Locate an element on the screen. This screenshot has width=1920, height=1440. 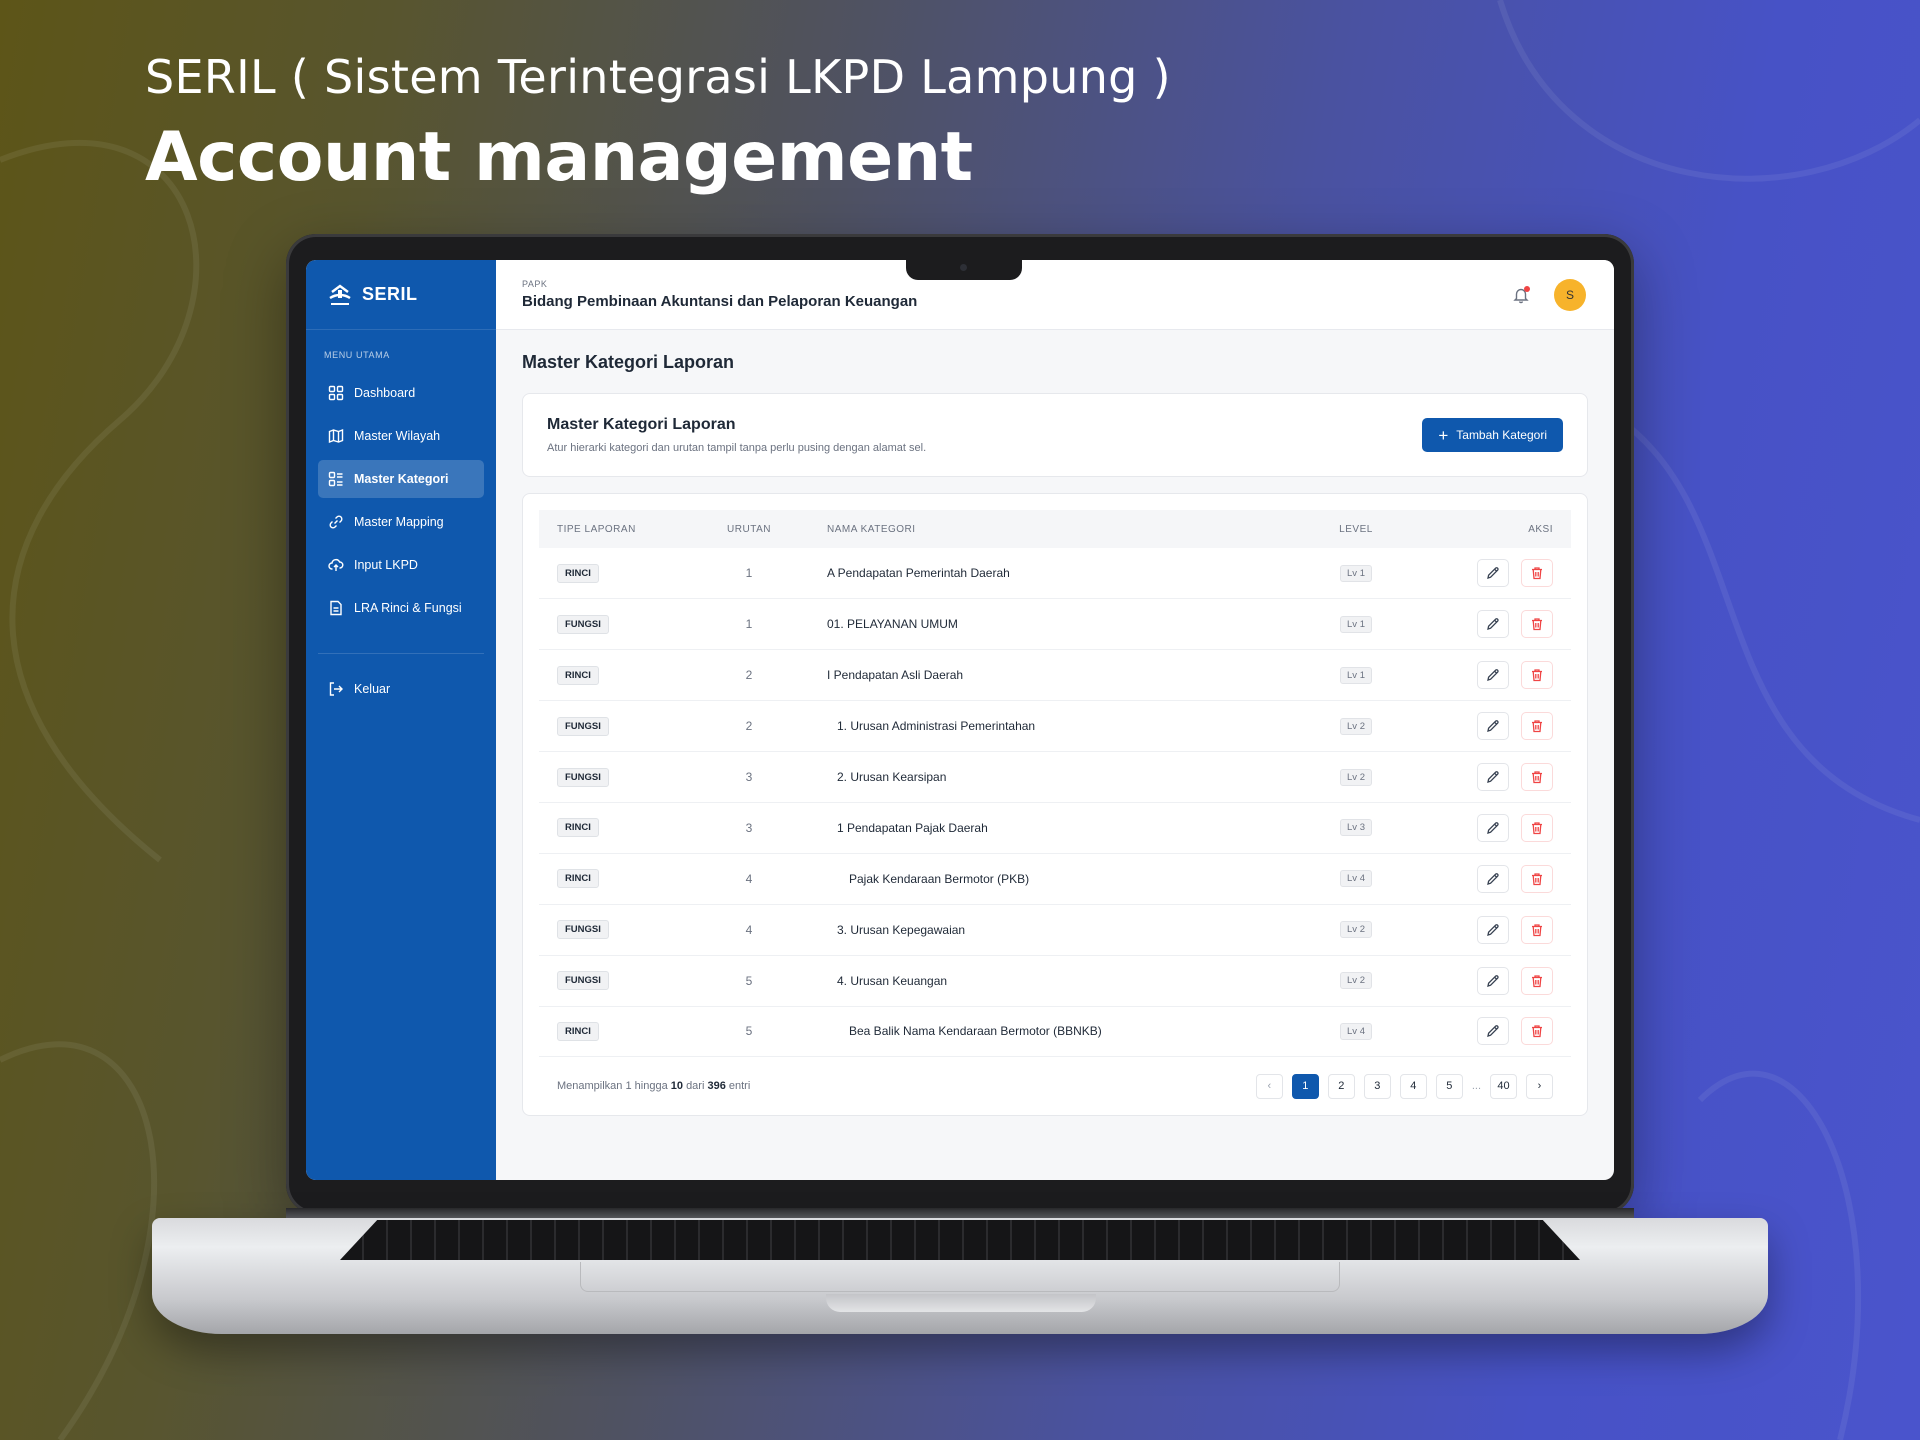
page-button-3: 3 is located at coordinates (1377, 1086).